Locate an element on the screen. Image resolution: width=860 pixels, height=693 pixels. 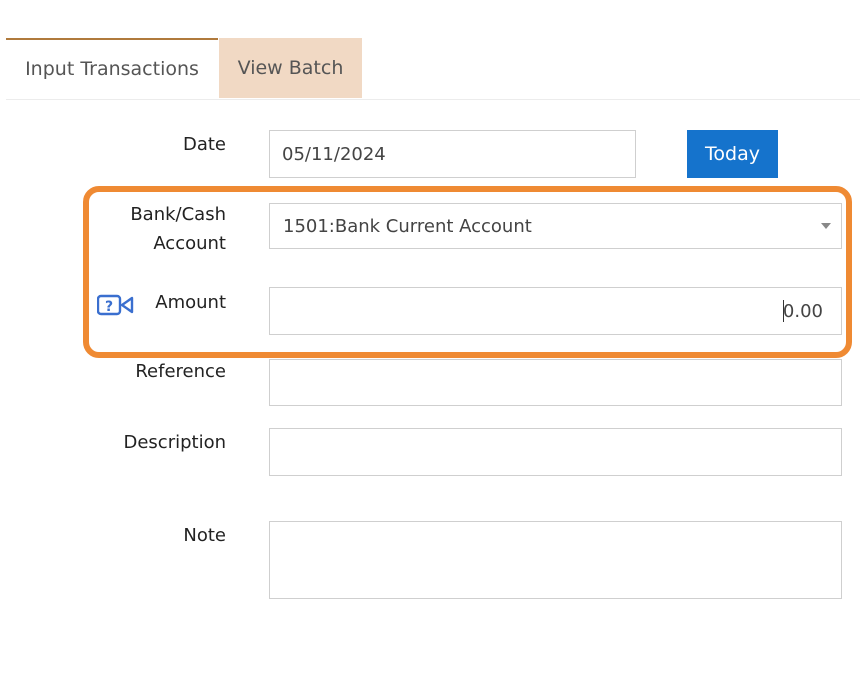
note-label: Note is located at coordinates (204, 535).